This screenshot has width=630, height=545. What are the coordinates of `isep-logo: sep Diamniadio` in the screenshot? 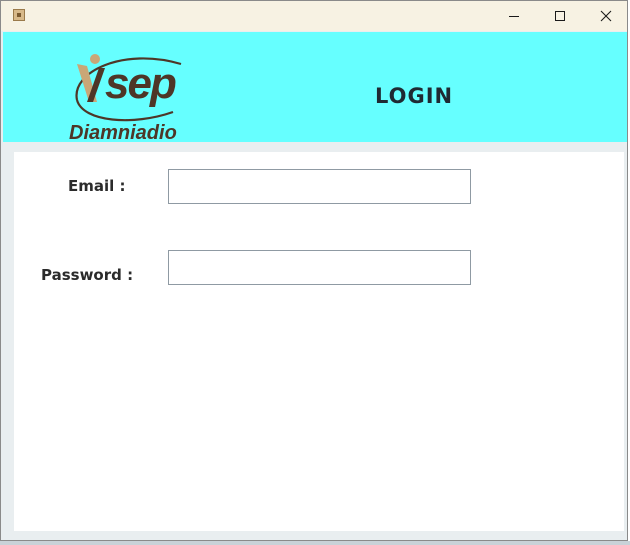 It's located at (133, 93).